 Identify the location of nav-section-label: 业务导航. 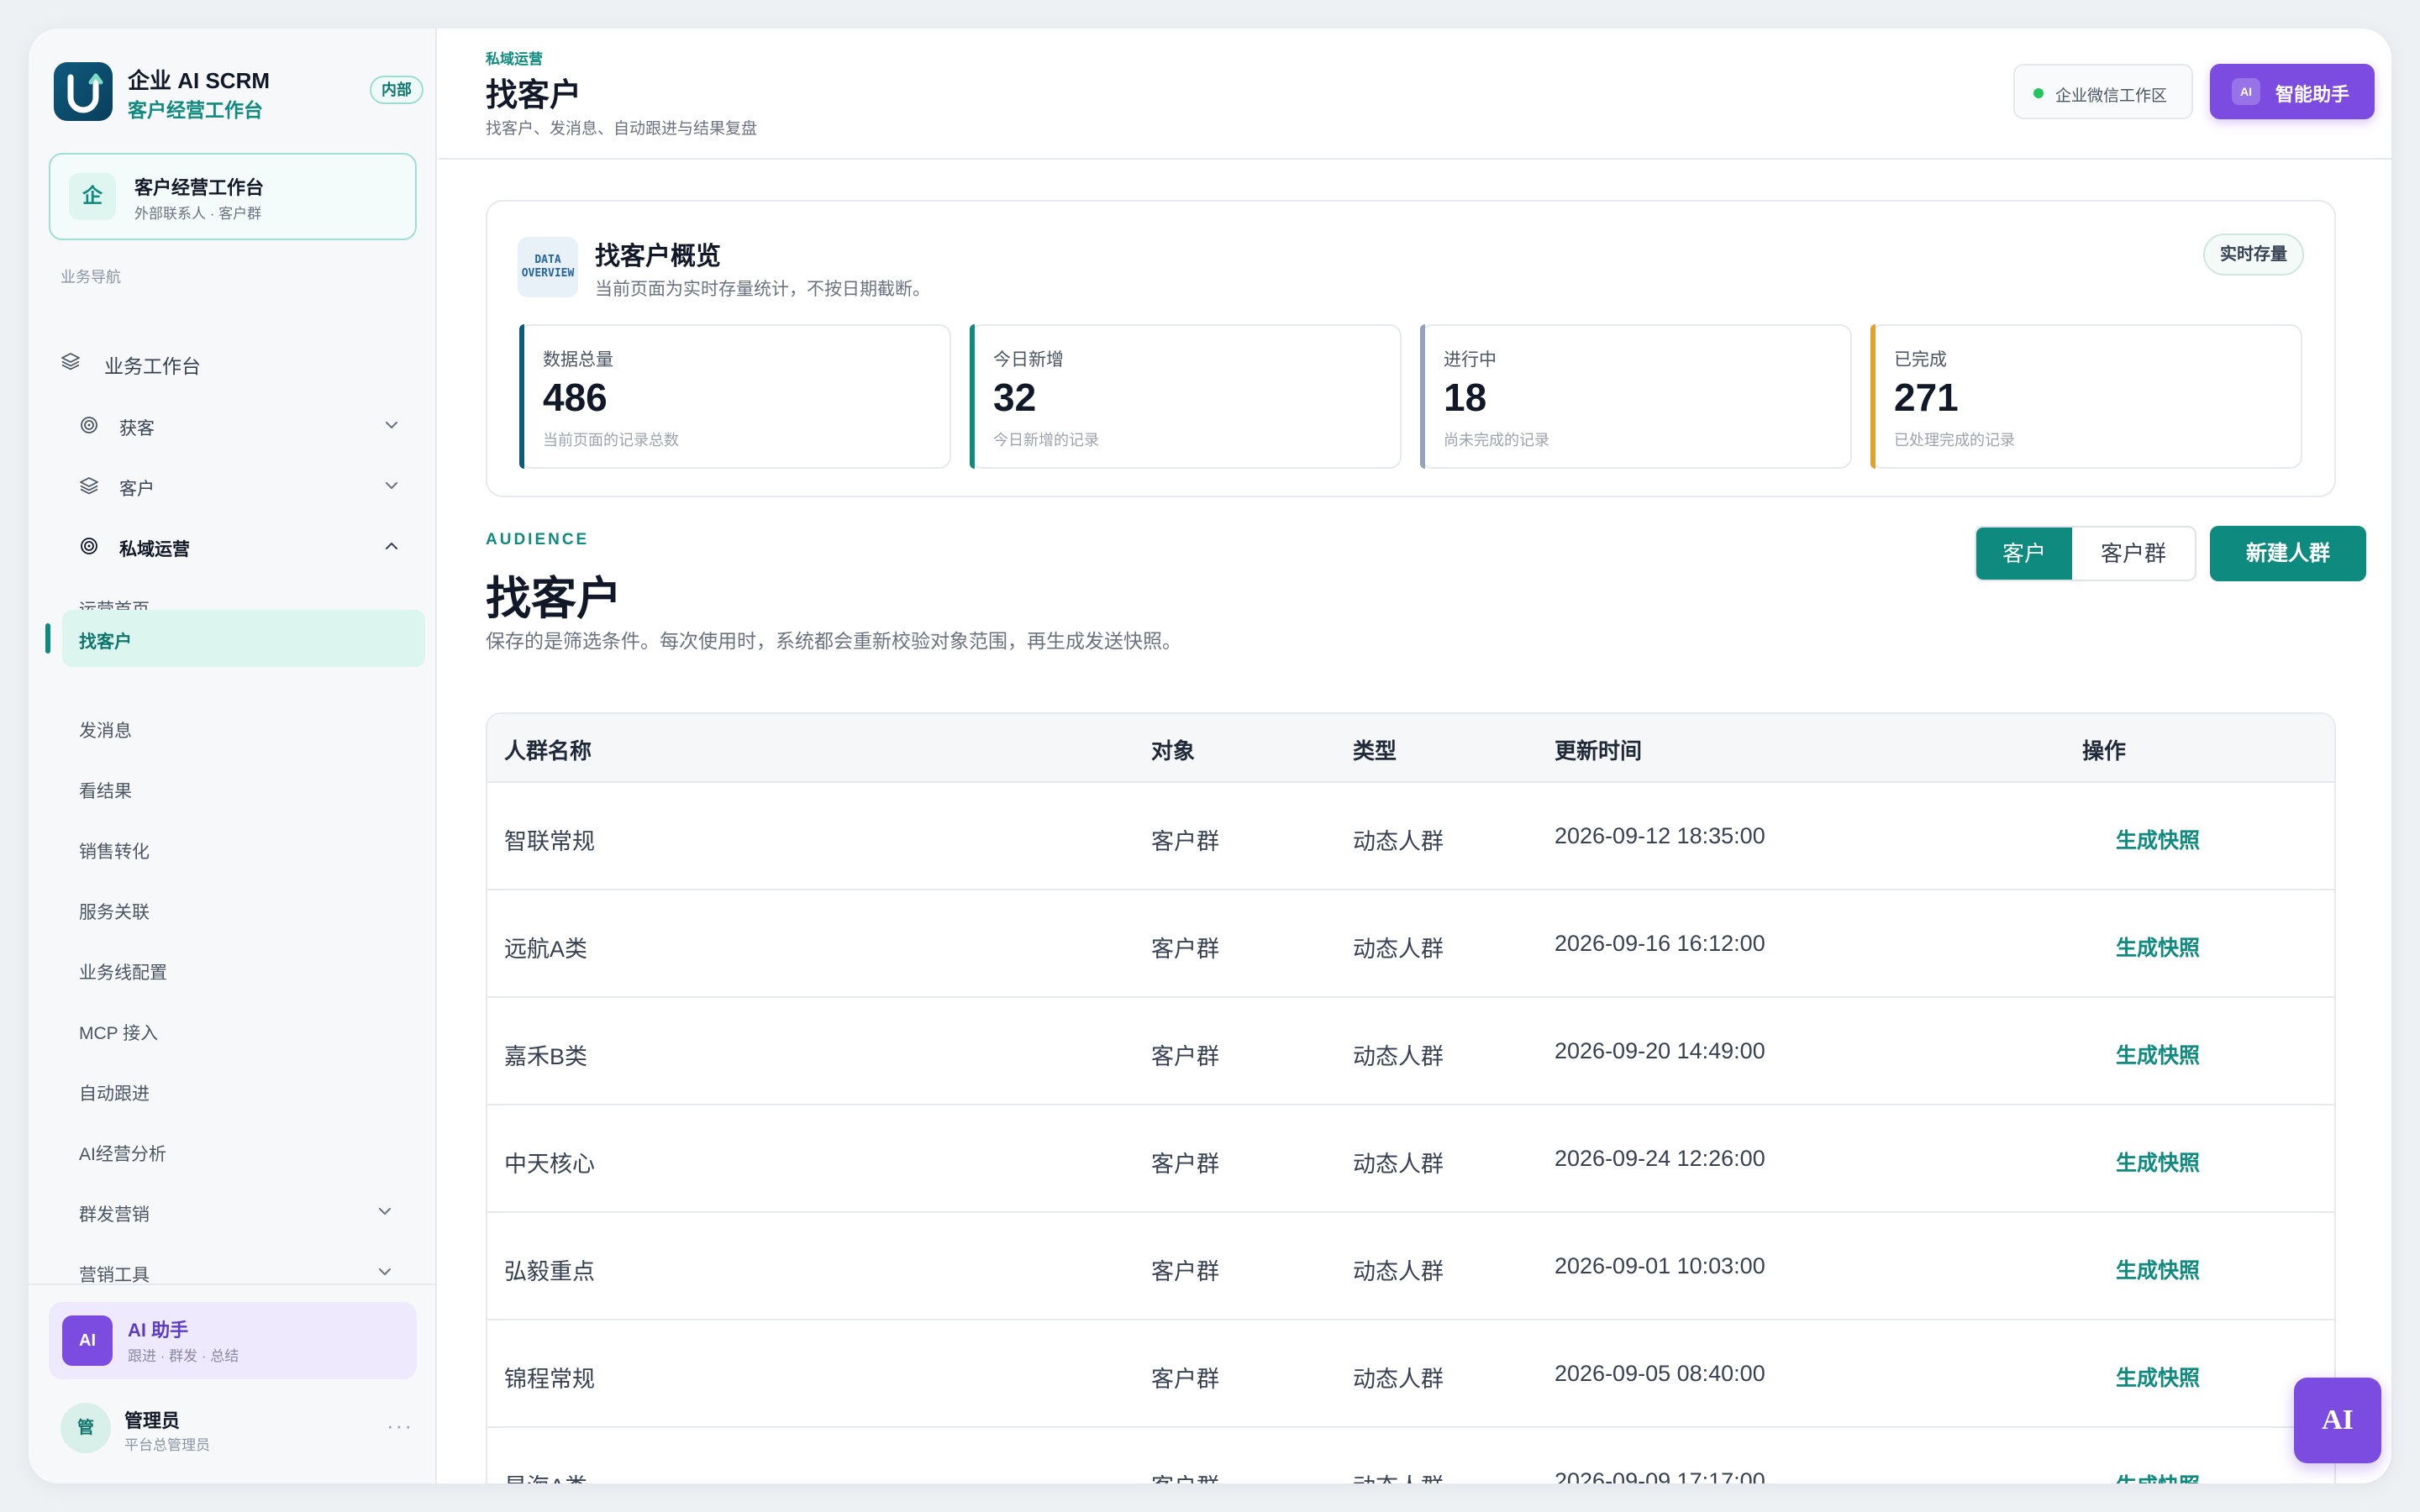
(90, 277).